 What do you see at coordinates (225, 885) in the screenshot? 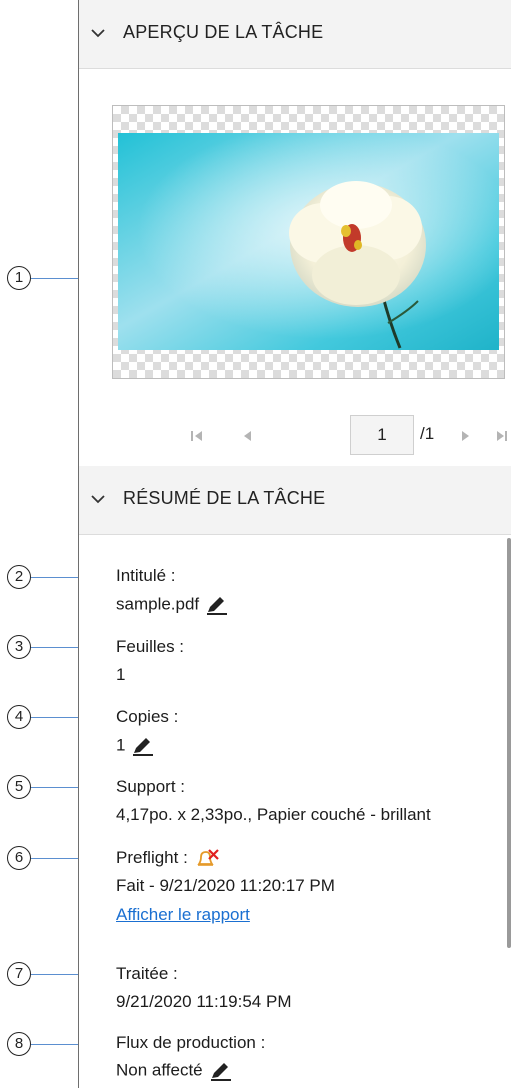
I see `preflight-value: Fait - 9/21/2020 11:20:17 PM` at bounding box center [225, 885].